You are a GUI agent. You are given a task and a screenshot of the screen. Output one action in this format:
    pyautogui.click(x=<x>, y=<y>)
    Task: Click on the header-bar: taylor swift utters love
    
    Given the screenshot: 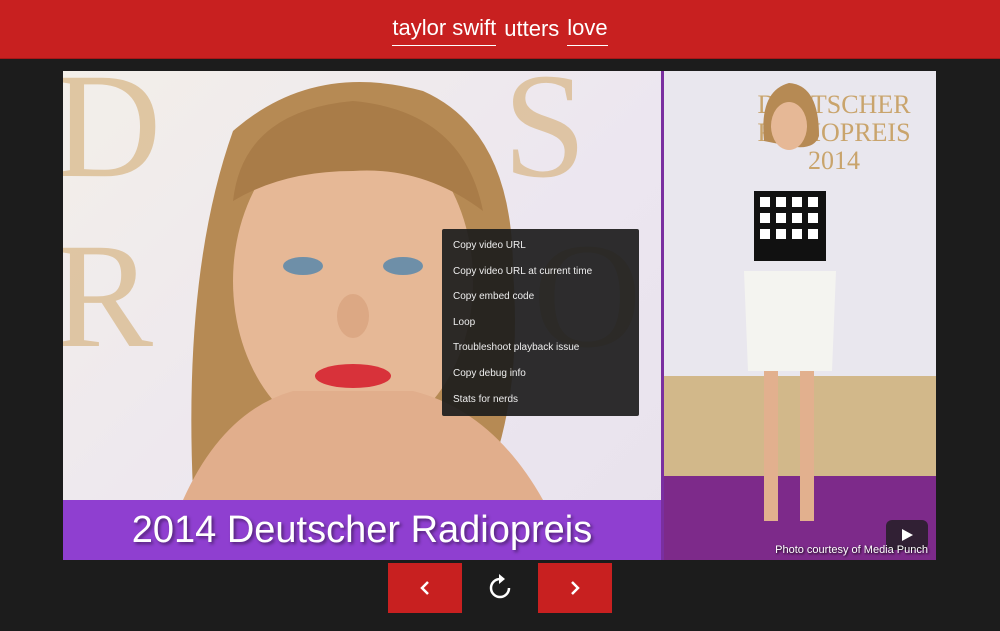 What is the action you would take?
    pyautogui.click(x=500, y=29)
    